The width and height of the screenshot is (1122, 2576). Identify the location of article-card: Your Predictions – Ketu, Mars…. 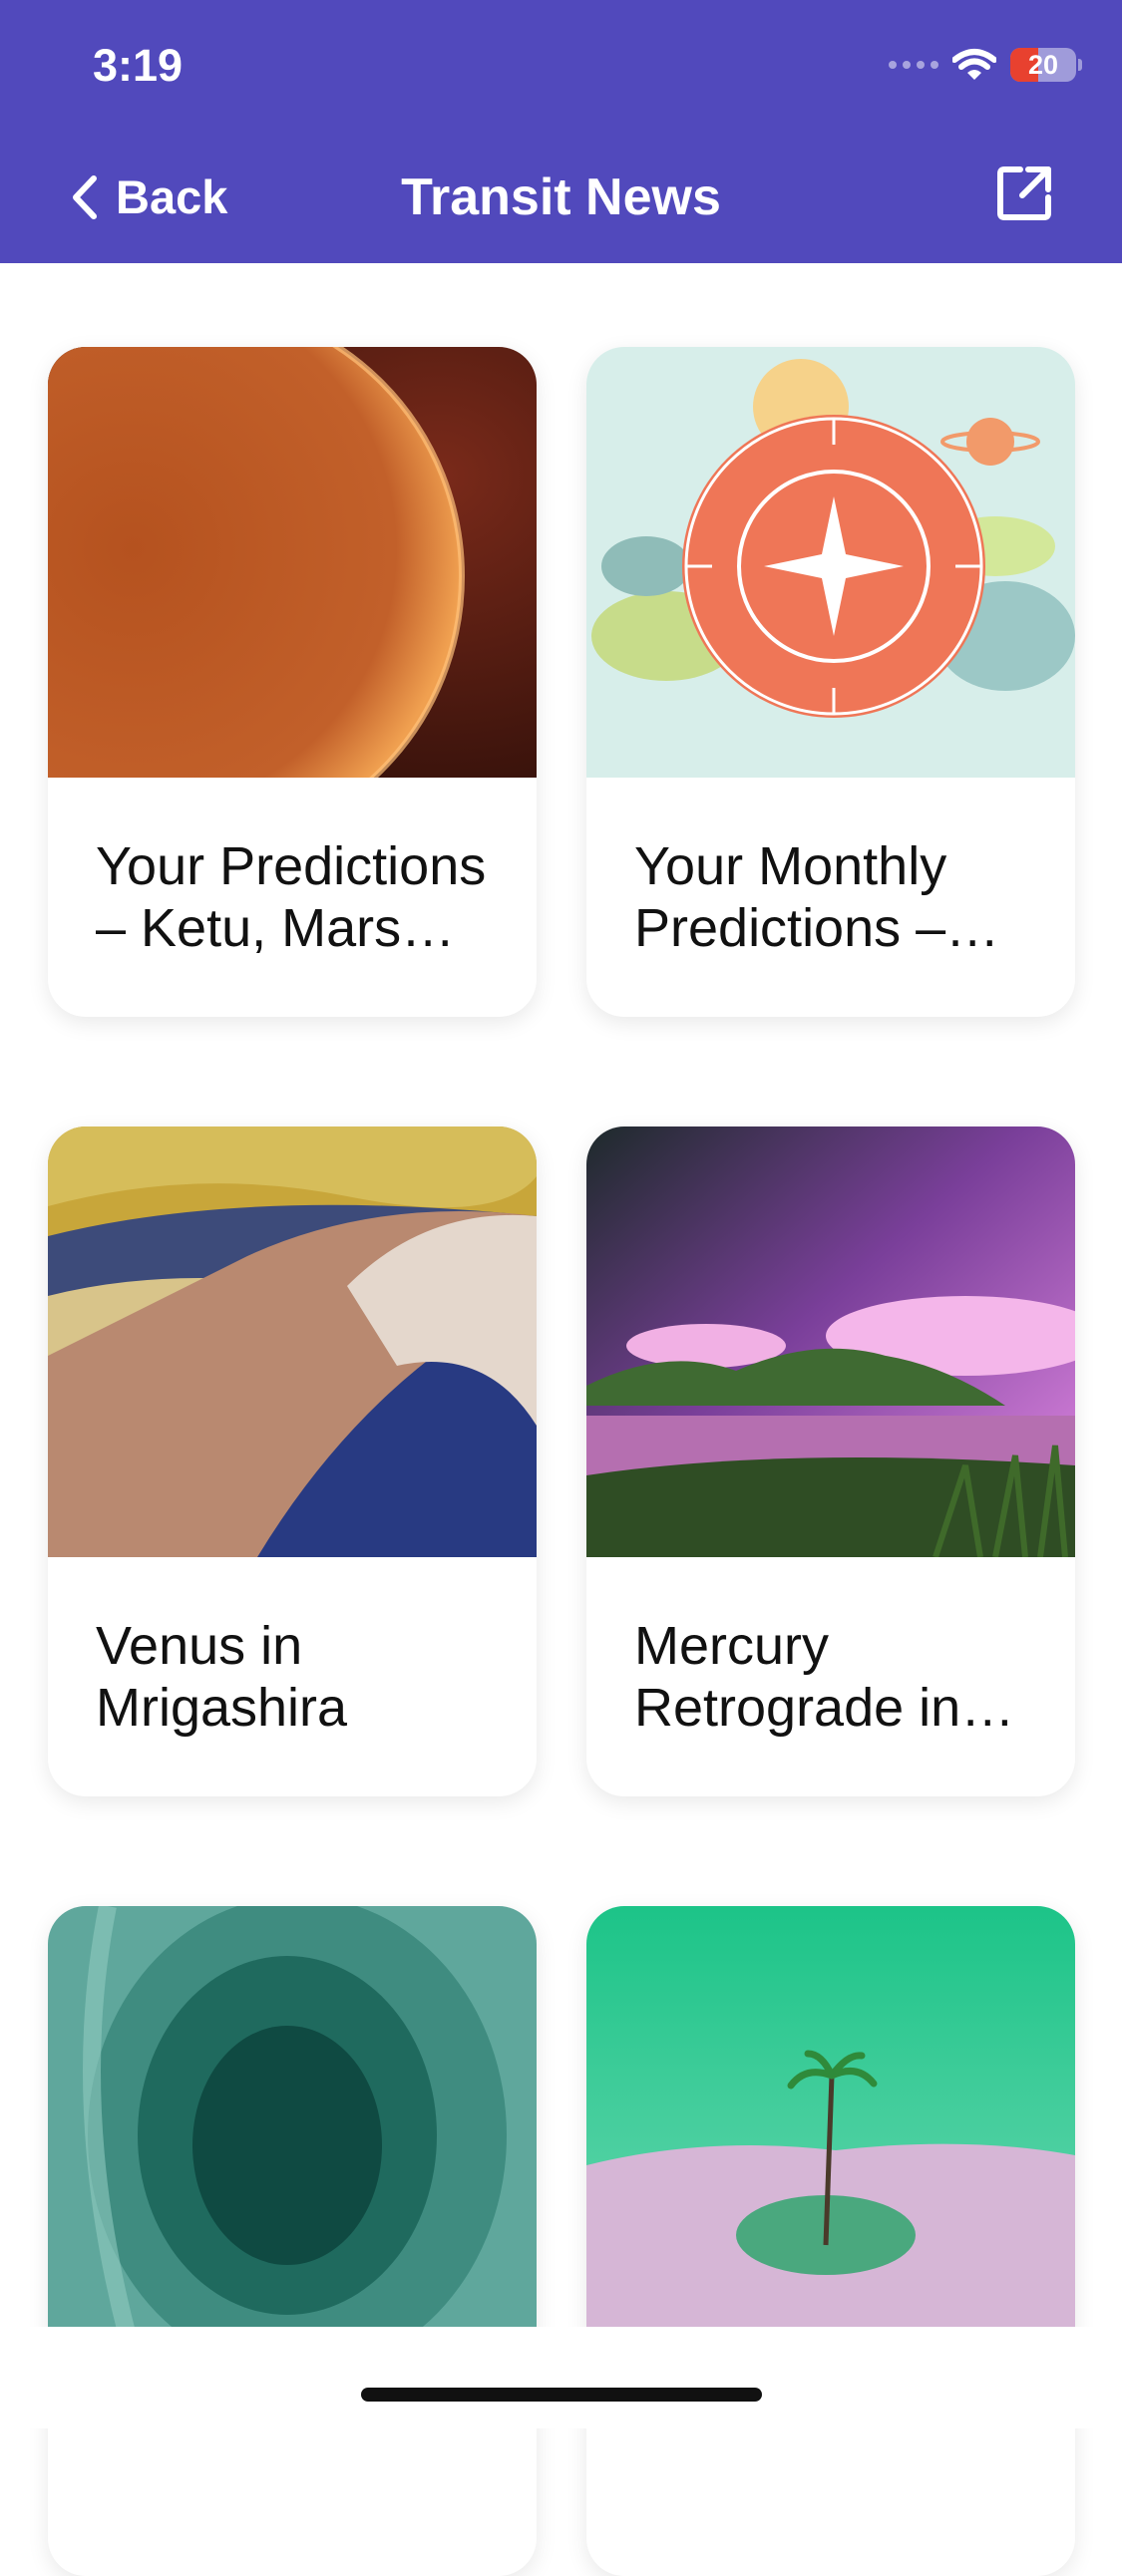
(292, 682).